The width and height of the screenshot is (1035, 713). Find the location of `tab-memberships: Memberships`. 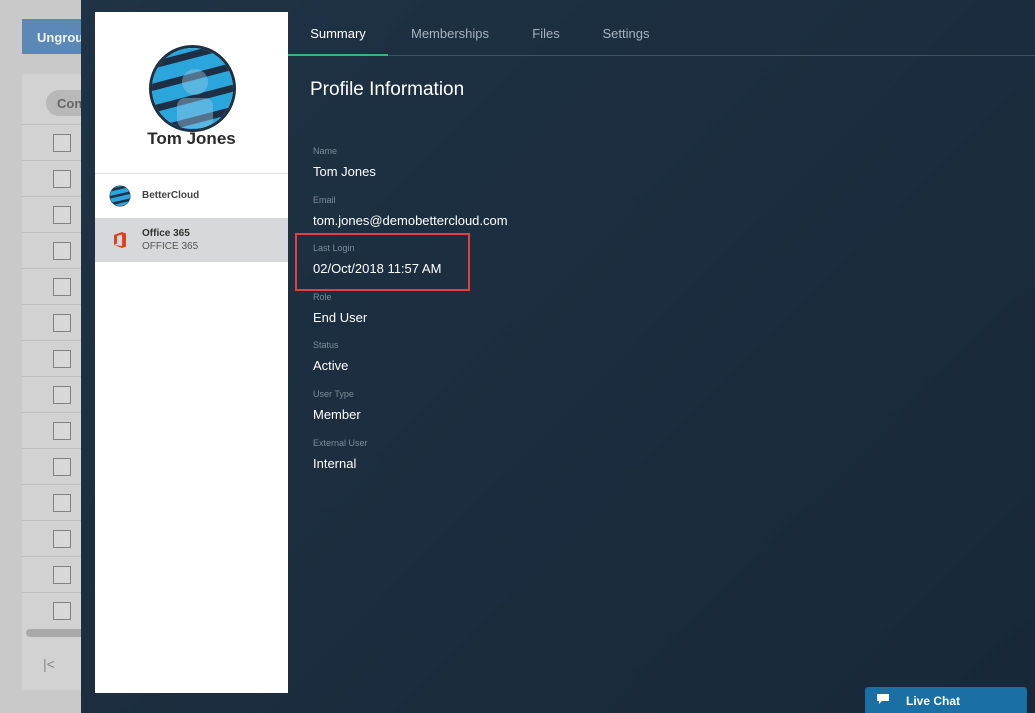

tab-memberships: Memberships is located at coordinates (450, 34).